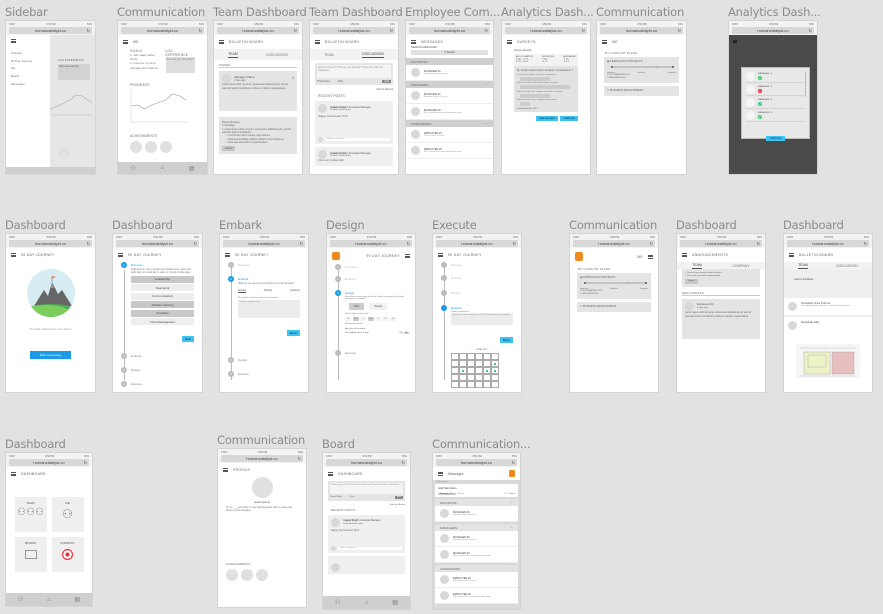 Image resolution: width=883 pixels, height=614 pixels. Describe the element at coordinates (180, 65) in the screenshot. I see `log-input: How was your day today?` at that location.